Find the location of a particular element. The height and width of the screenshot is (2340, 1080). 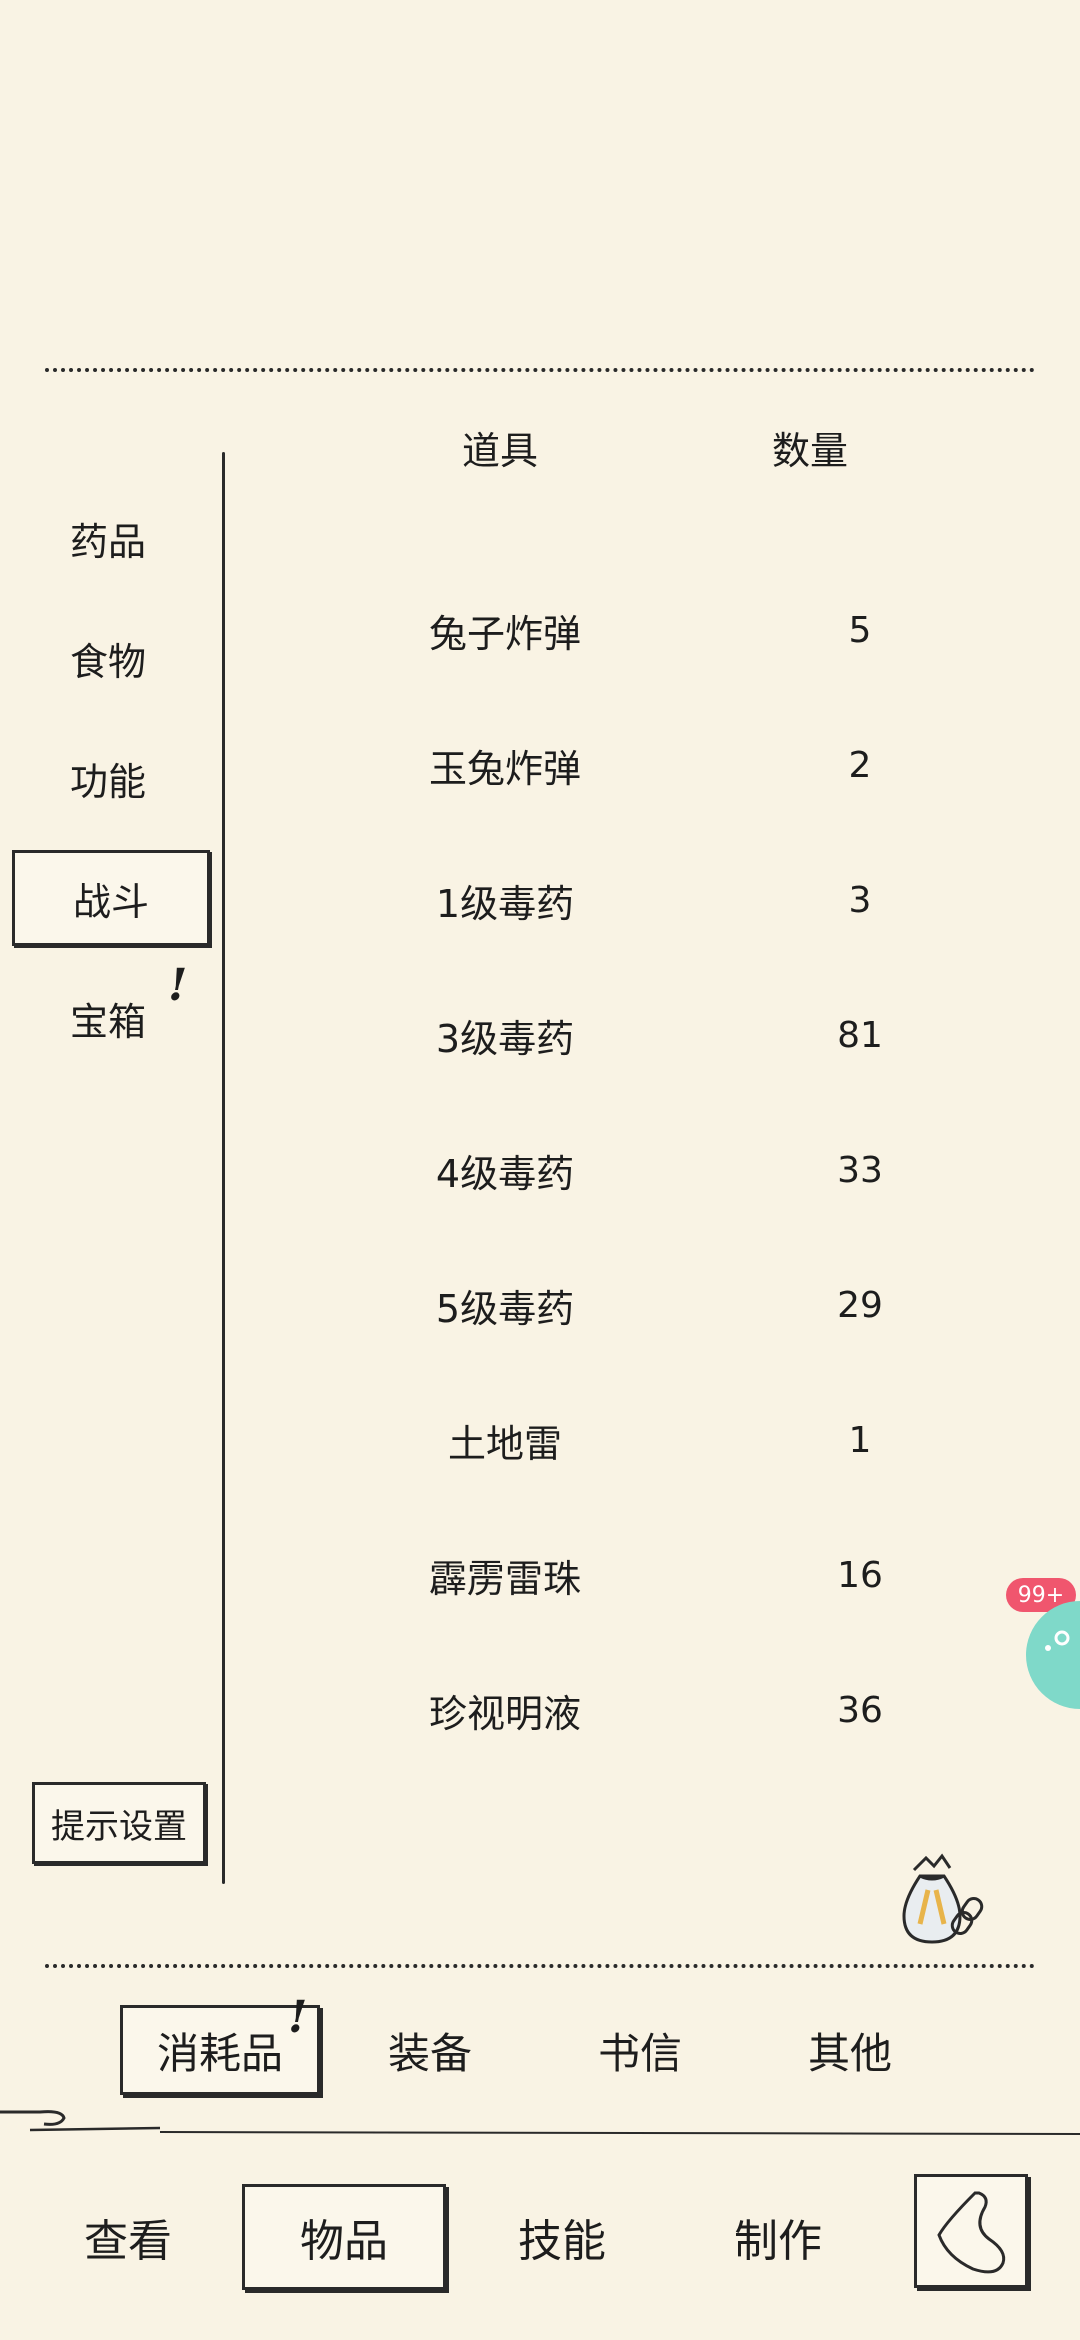

item-name: 3级毒药 is located at coordinates (505, 1038).